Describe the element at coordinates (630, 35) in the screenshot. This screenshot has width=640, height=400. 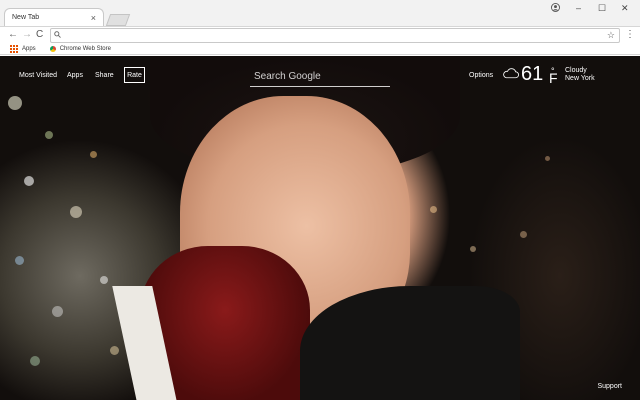
I see `menu-icon: ⋮` at that location.